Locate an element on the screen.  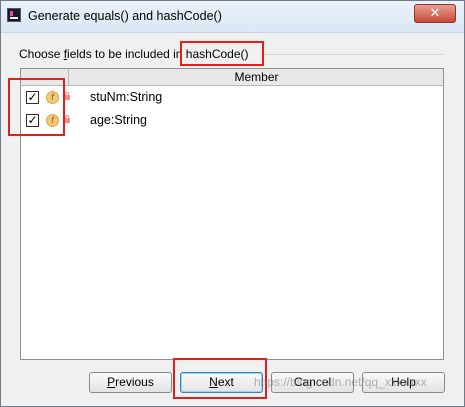
member-label: stuNm:String is located at coordinates (126, 97).